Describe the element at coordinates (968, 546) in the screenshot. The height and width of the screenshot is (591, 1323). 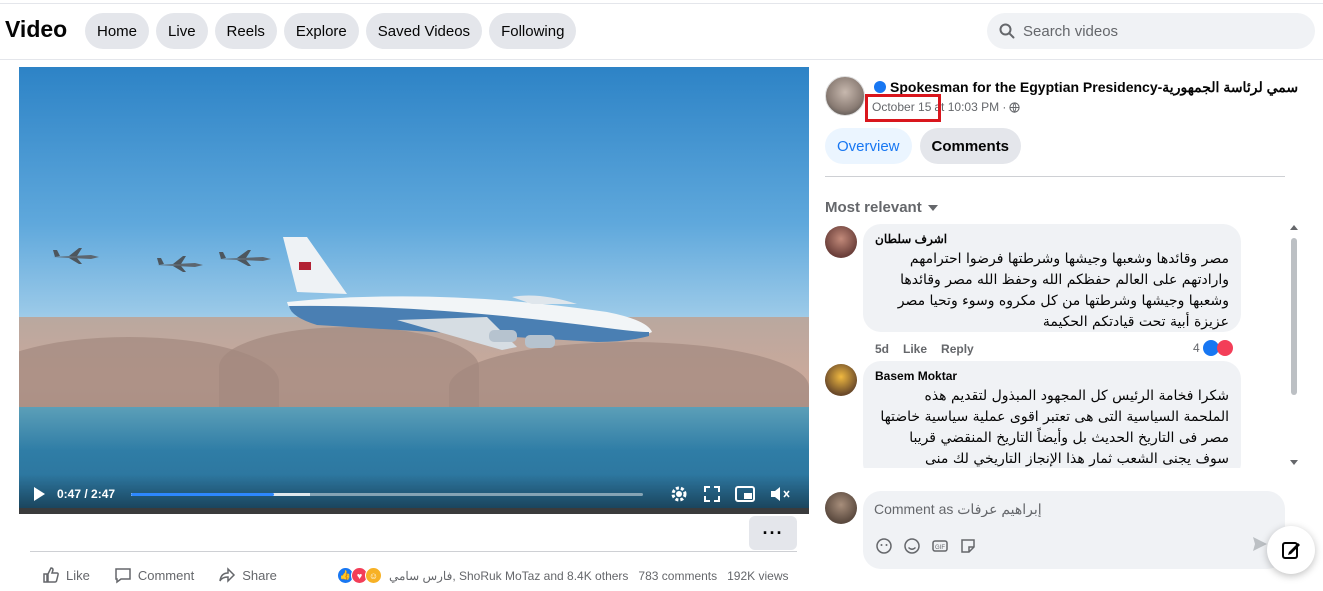
I see `sticker-icon` at that location.